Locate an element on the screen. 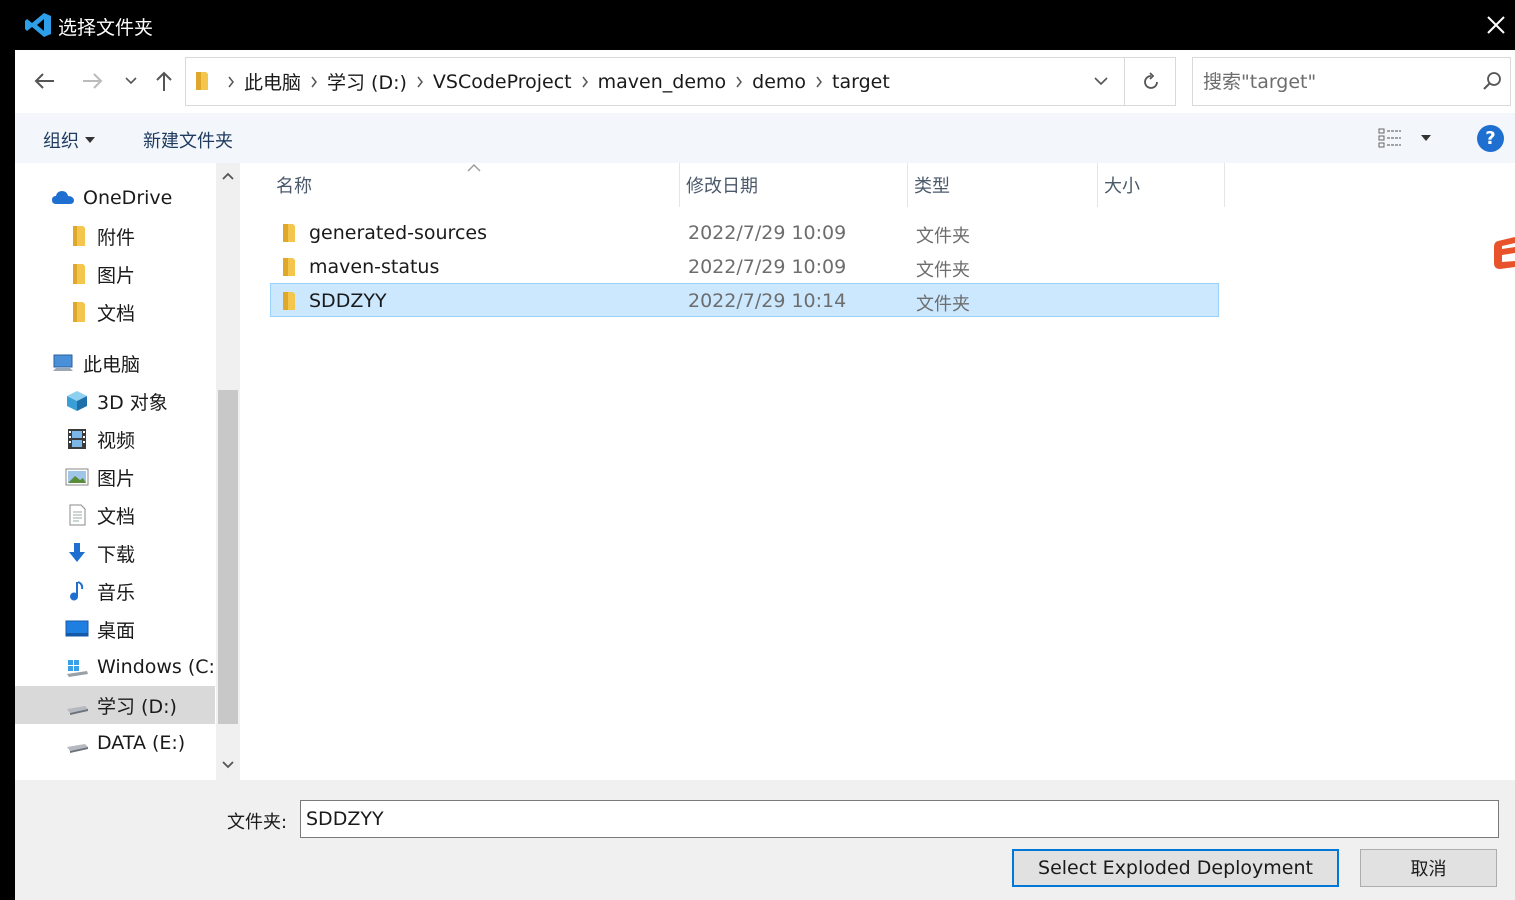  breadcrumb-item: 此电脑 is located at coordinates (272, 81).